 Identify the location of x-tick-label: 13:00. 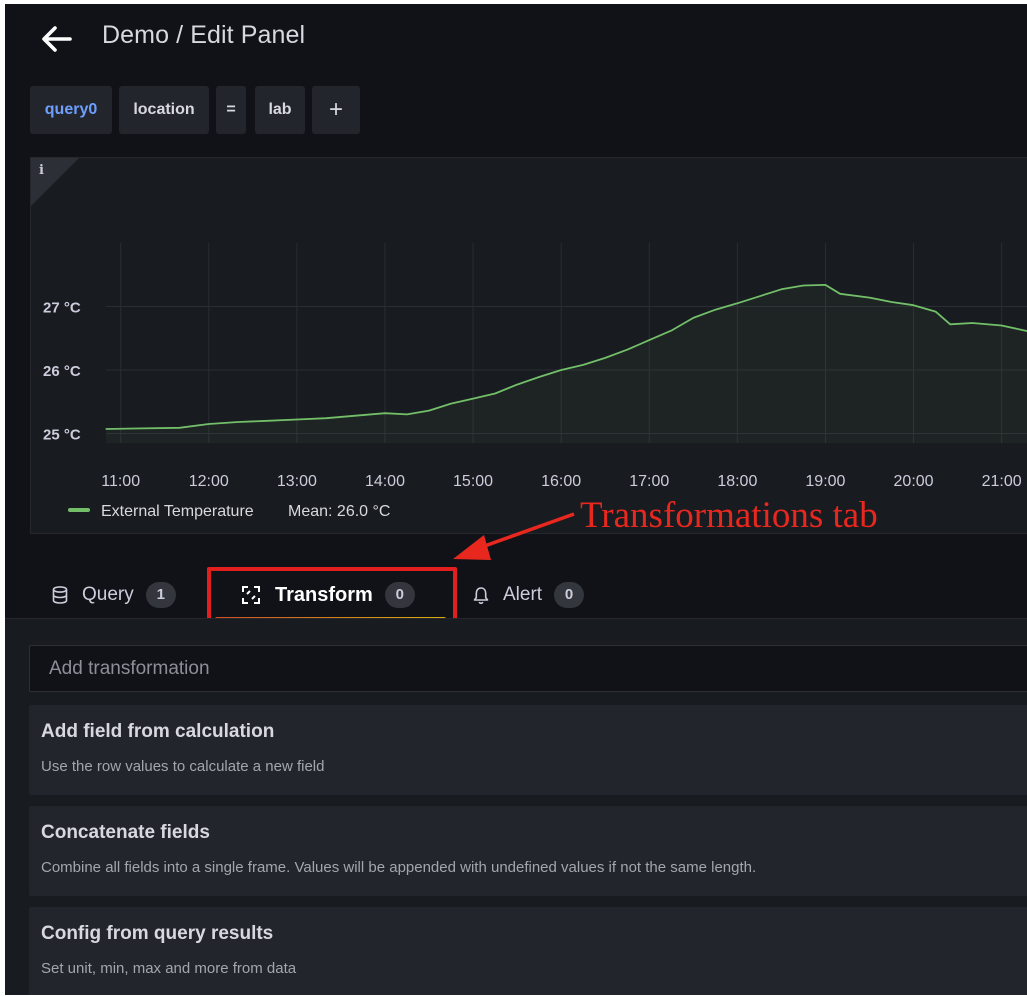
(297, 481).